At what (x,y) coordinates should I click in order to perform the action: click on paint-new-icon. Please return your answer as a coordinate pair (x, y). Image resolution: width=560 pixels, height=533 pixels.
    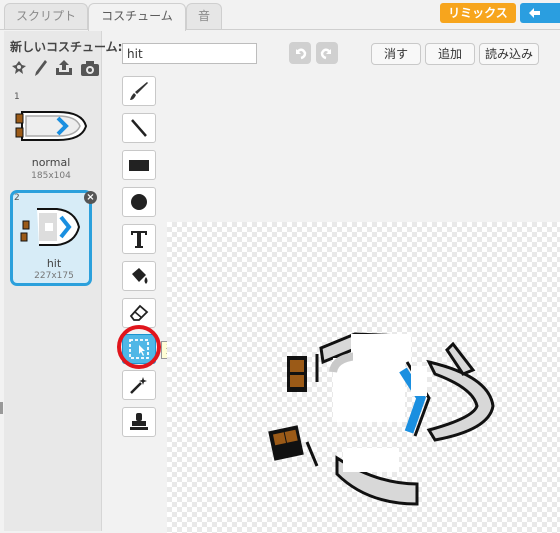
    Looking at the image, I should click on (41, 69).